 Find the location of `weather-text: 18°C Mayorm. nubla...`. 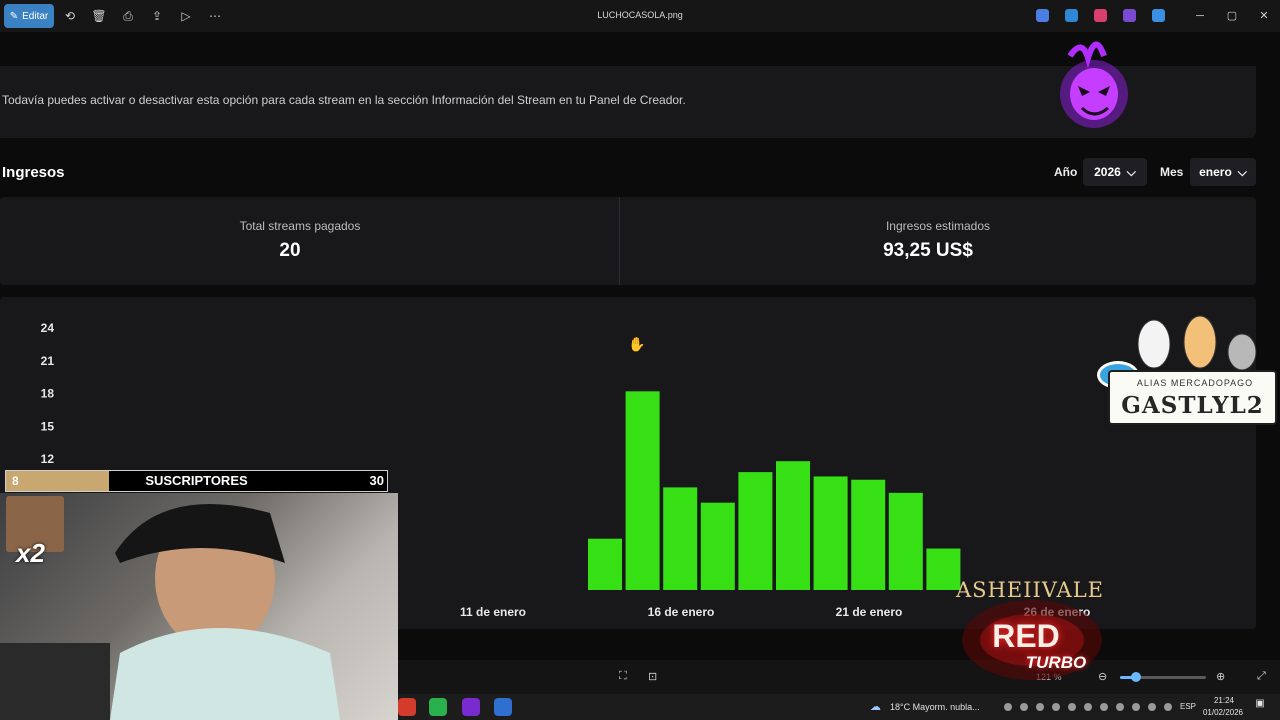

weather-text: 18°C Mayorm. nubla... is located at coordinates (935, 707).